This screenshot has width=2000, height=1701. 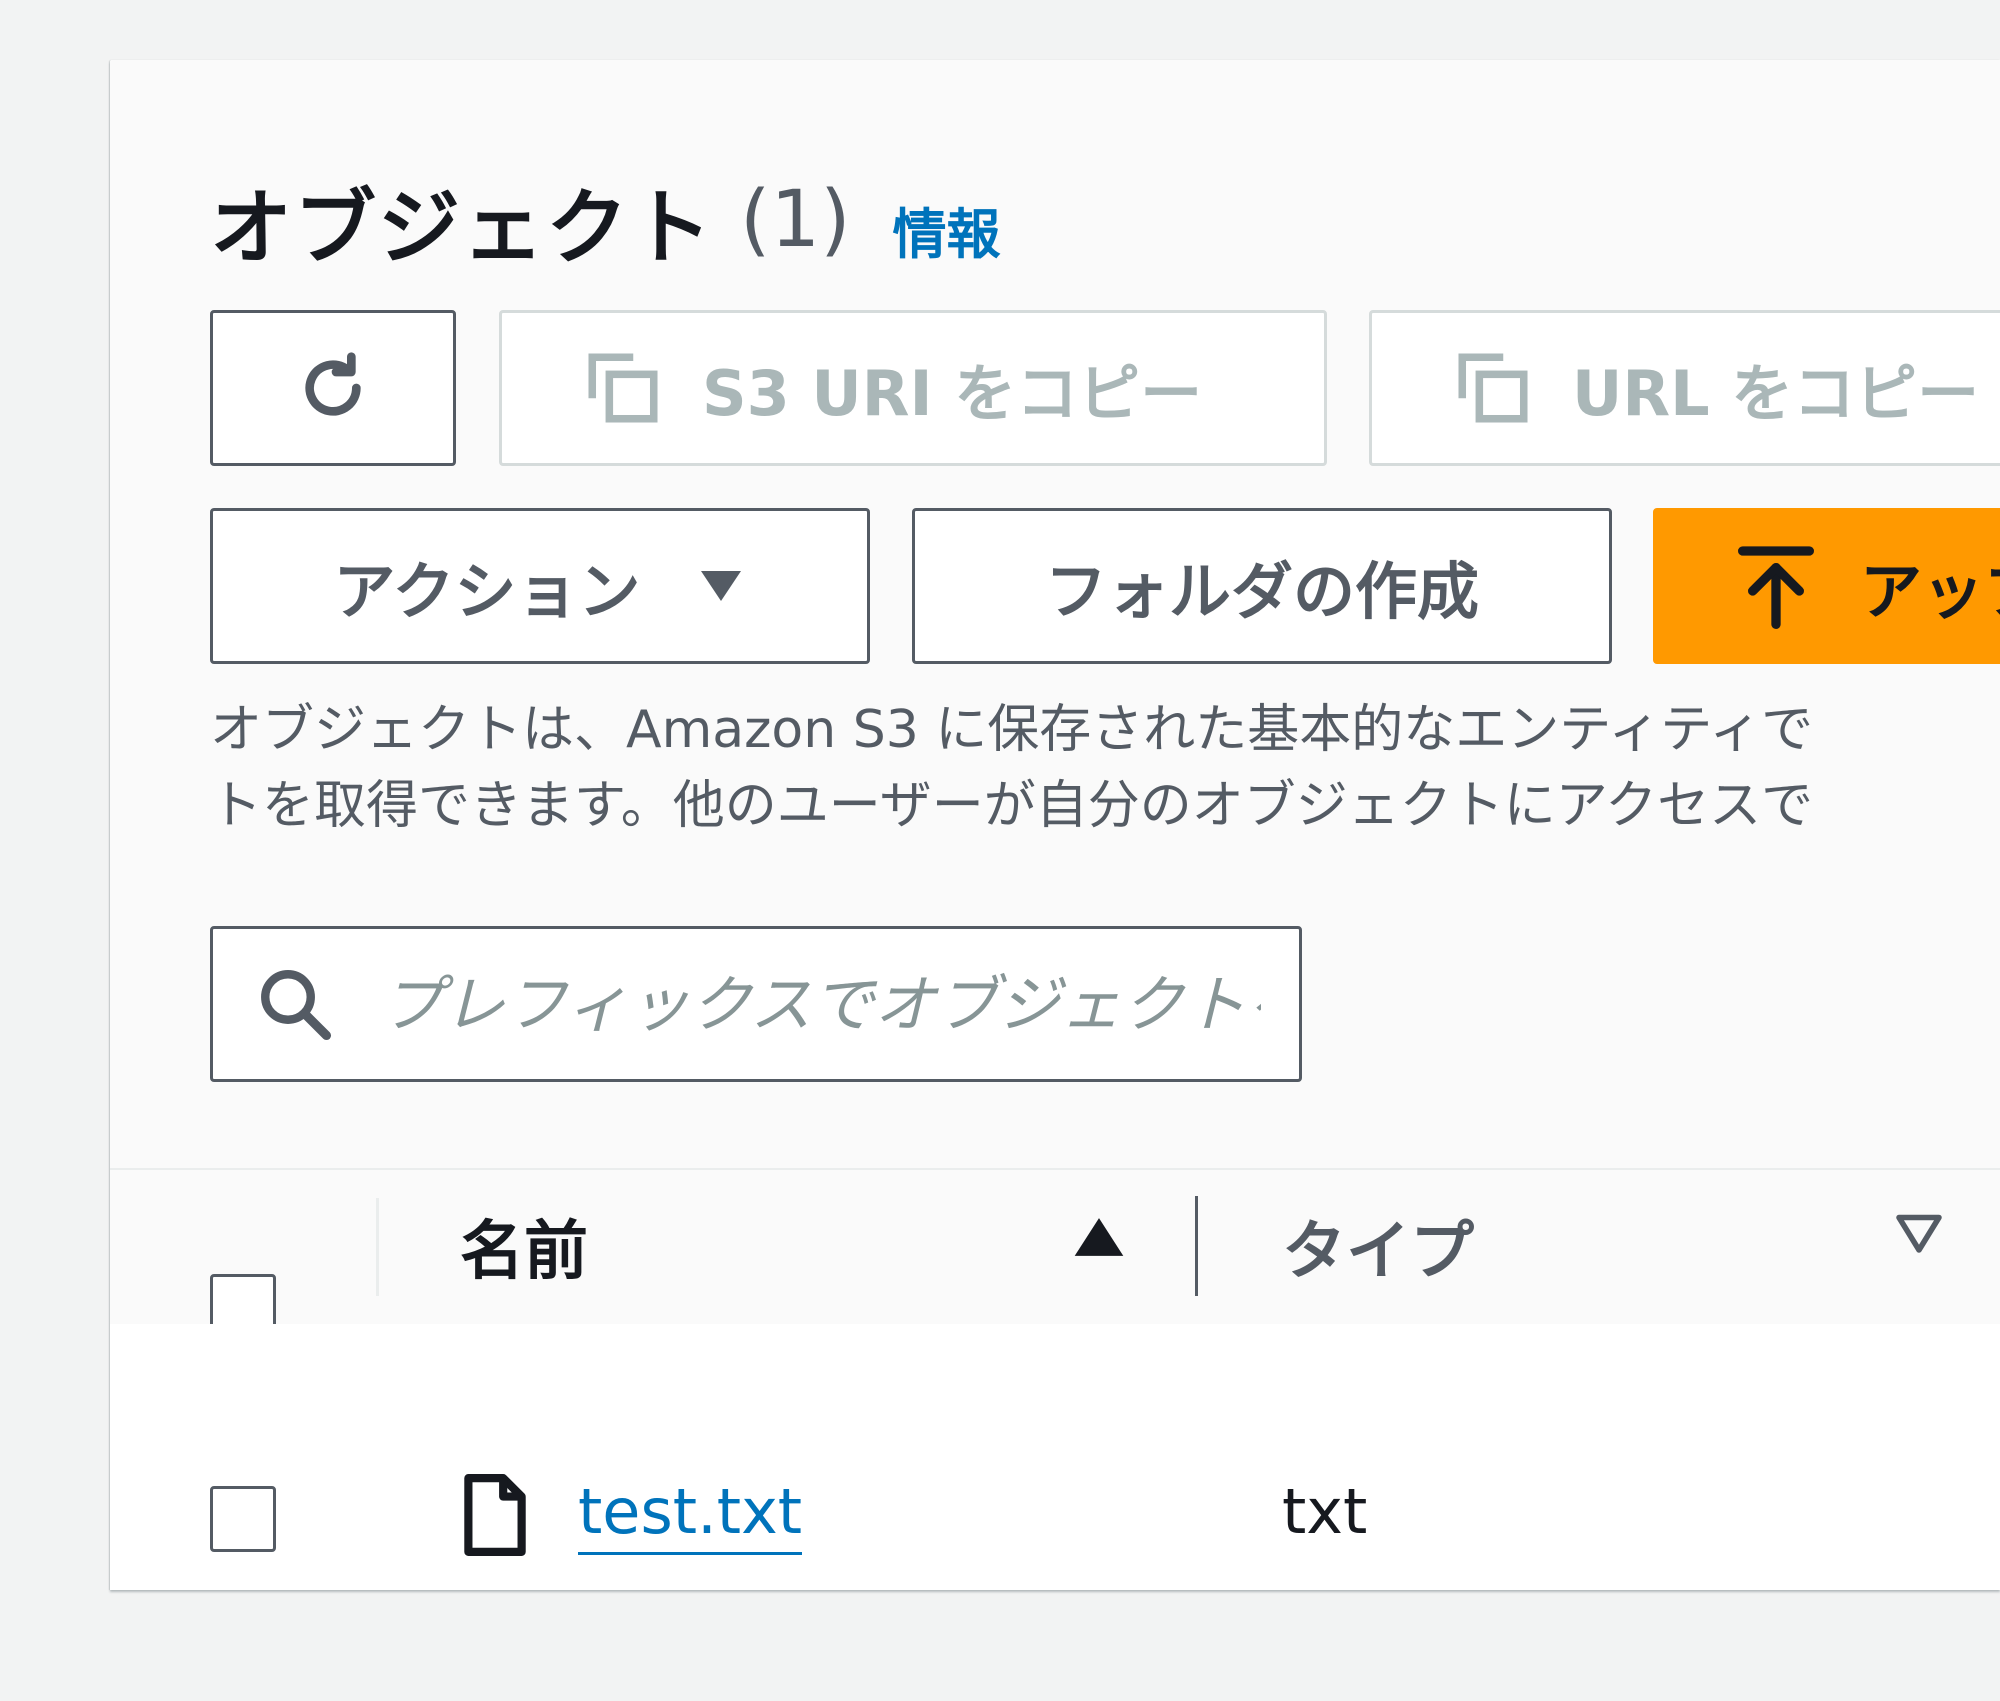 What do you see at coordinates (1012, 730) in the screenshot?
I see `description-line-1: オブジェクトは、Amazon S3 に保存された基本的なエンティティで` at bounding box center [1012, 730].